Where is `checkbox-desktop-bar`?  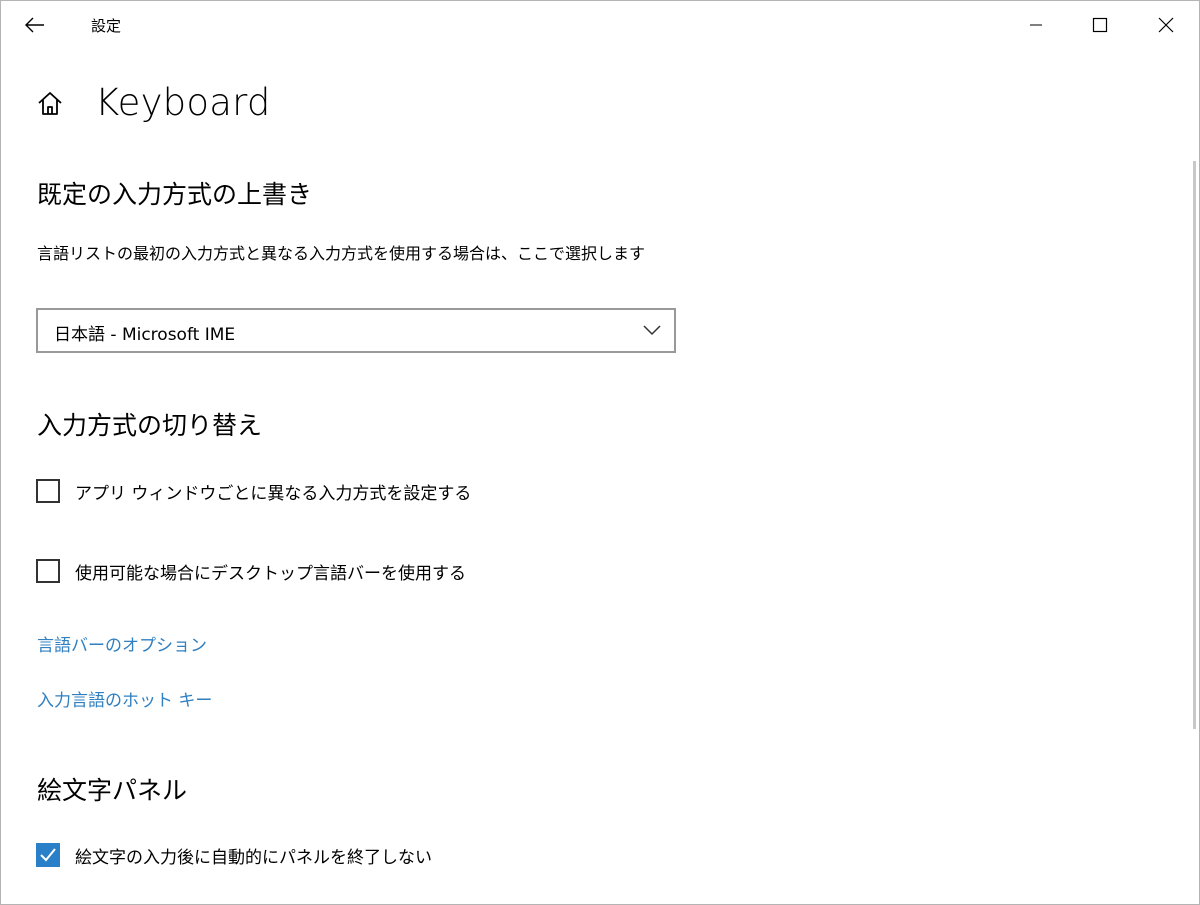
checkbox-desktop-bar is located at coordinates (48, 571).